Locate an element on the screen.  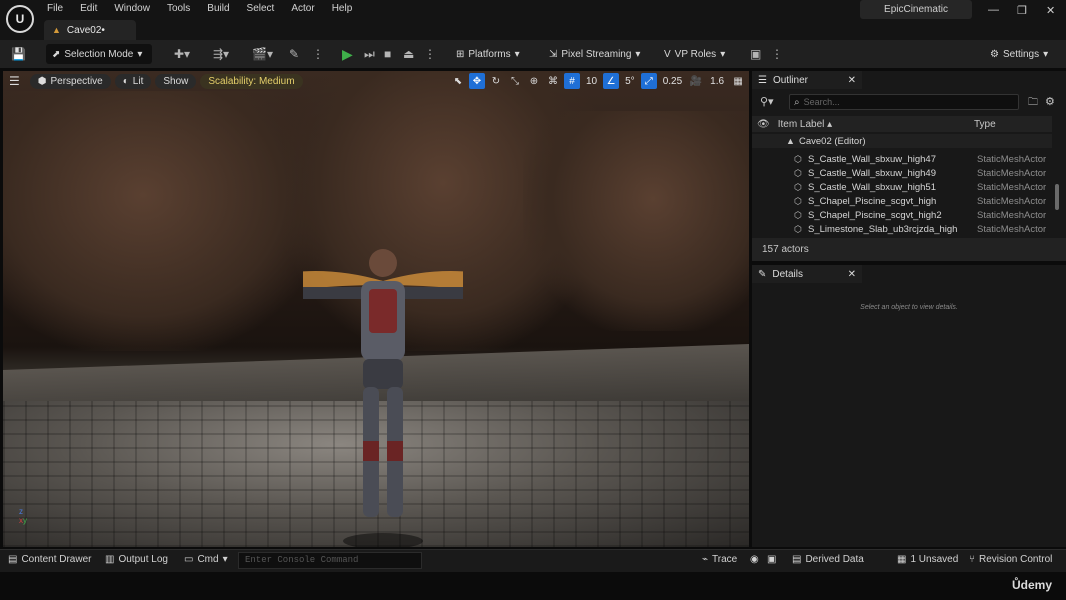
content-drawer-button: ▤ Content Drawer is located at coordinates (49, 559).